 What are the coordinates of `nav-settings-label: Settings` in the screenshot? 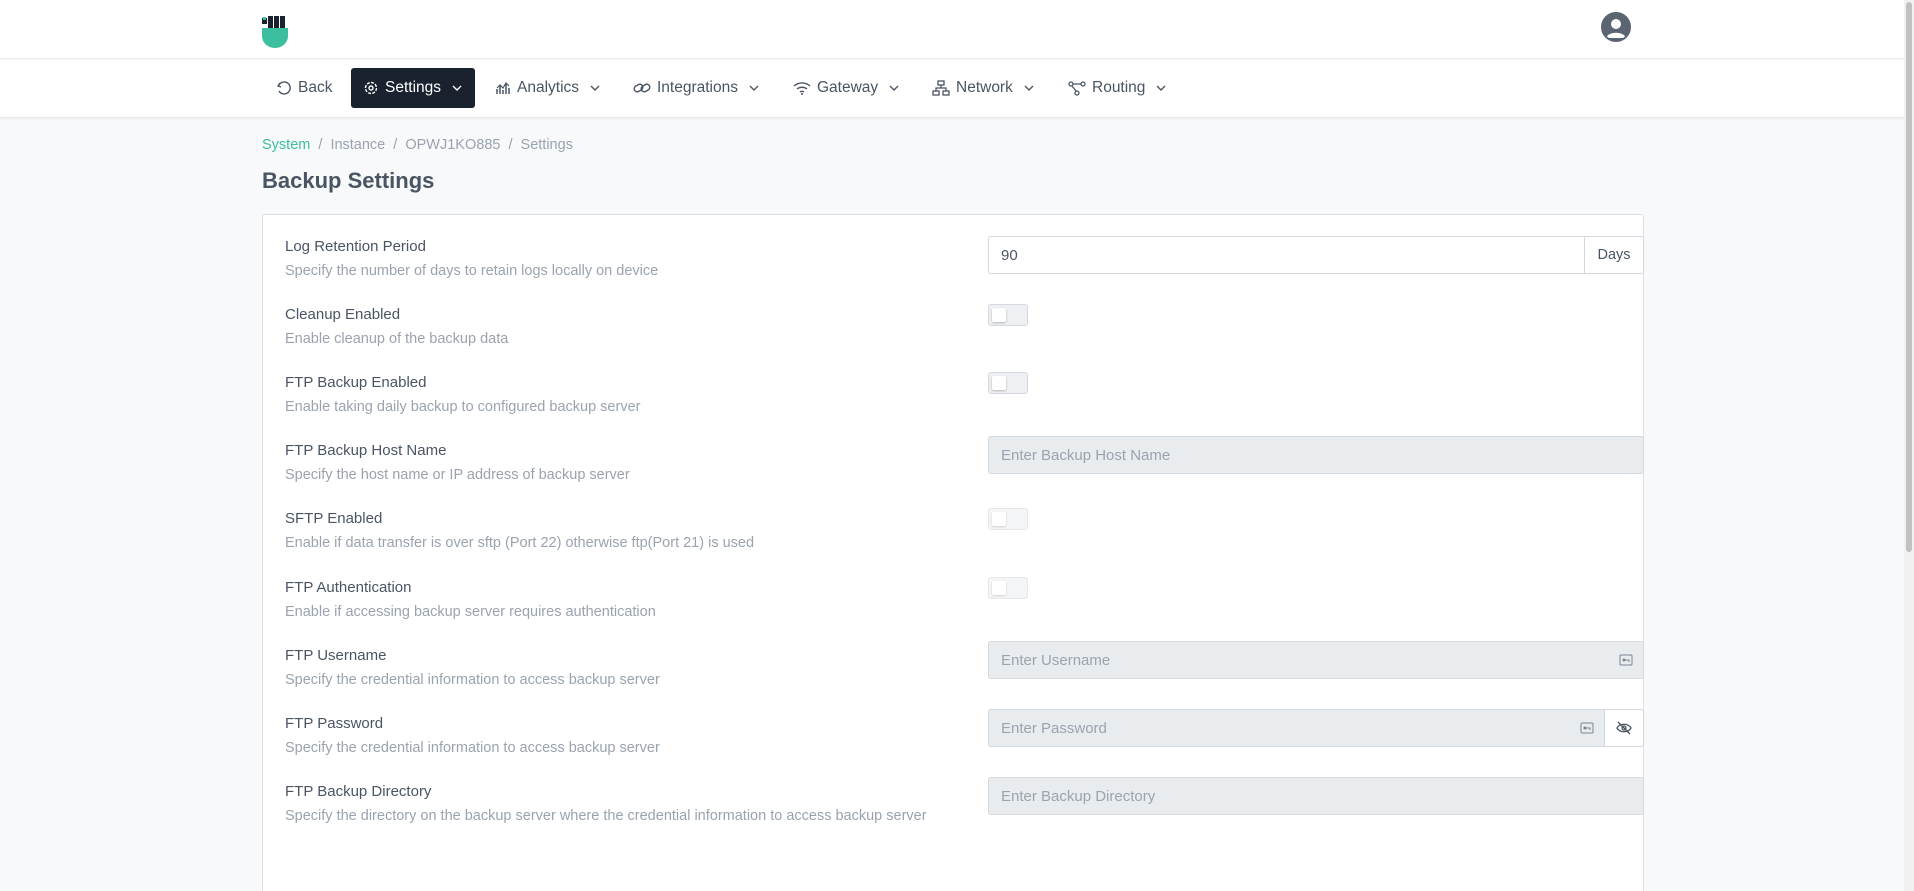 It's located at (413, 87).